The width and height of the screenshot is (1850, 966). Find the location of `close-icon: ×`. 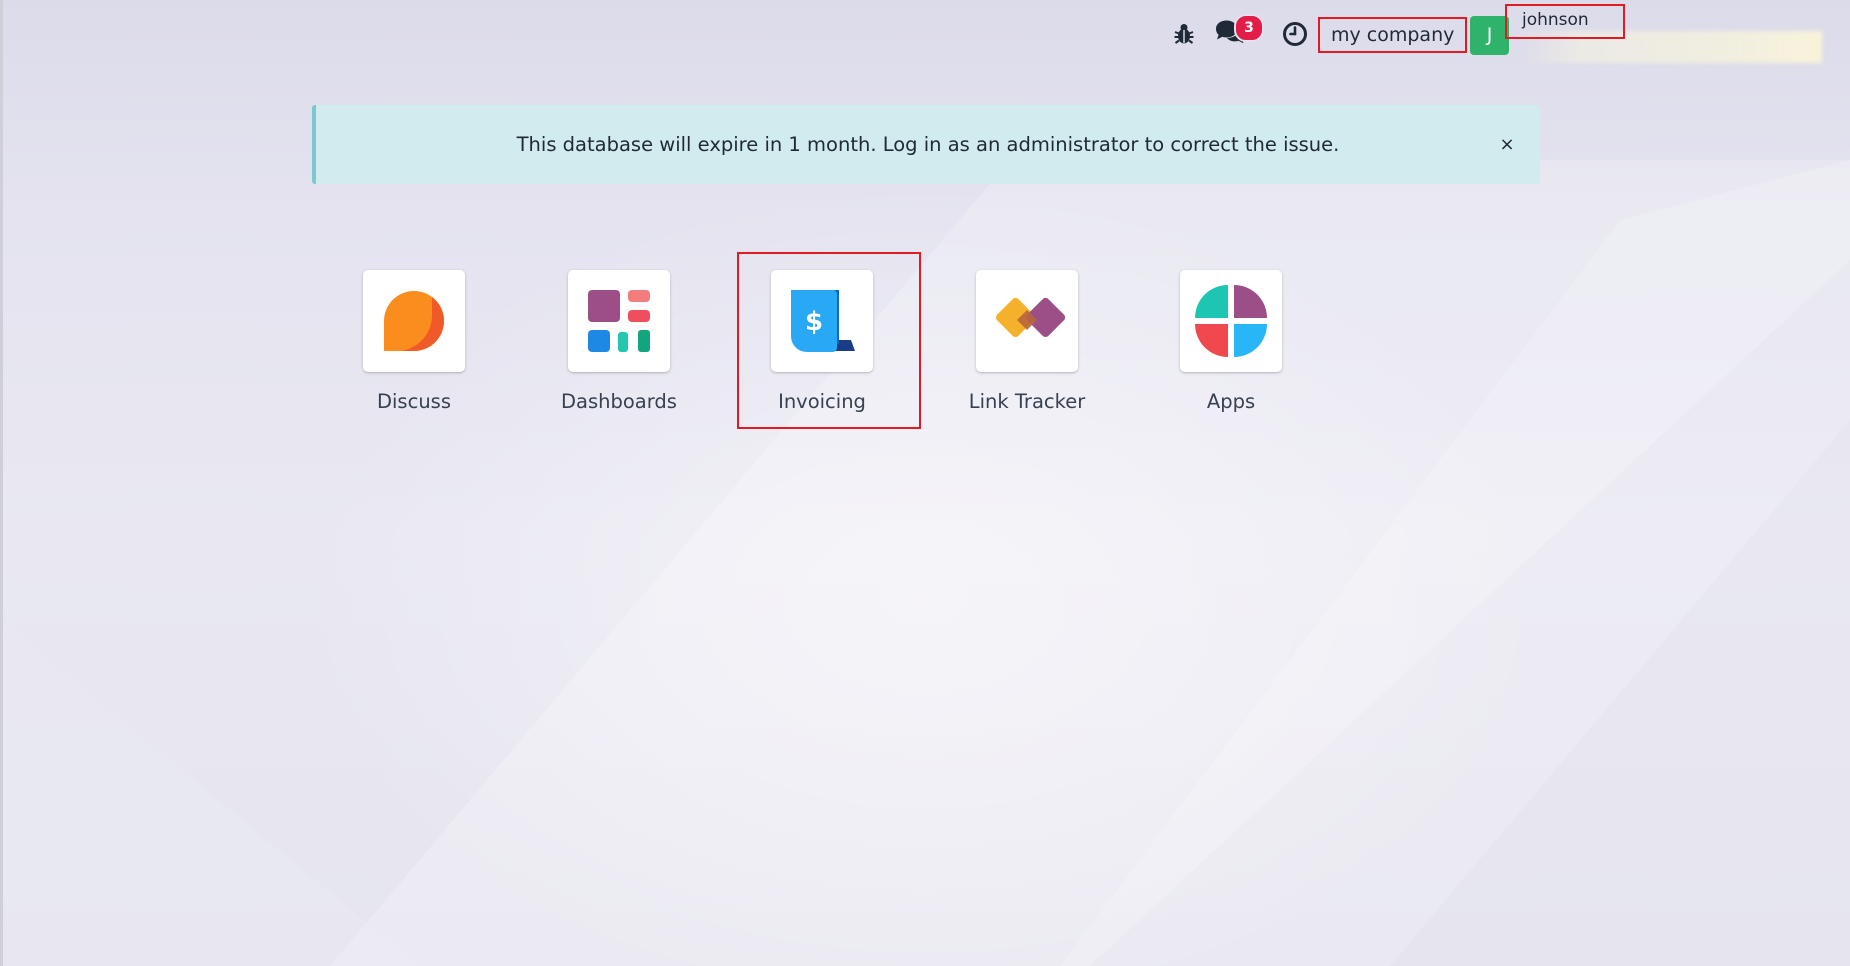

close-icon: × is located at coordinates (1507, 129).